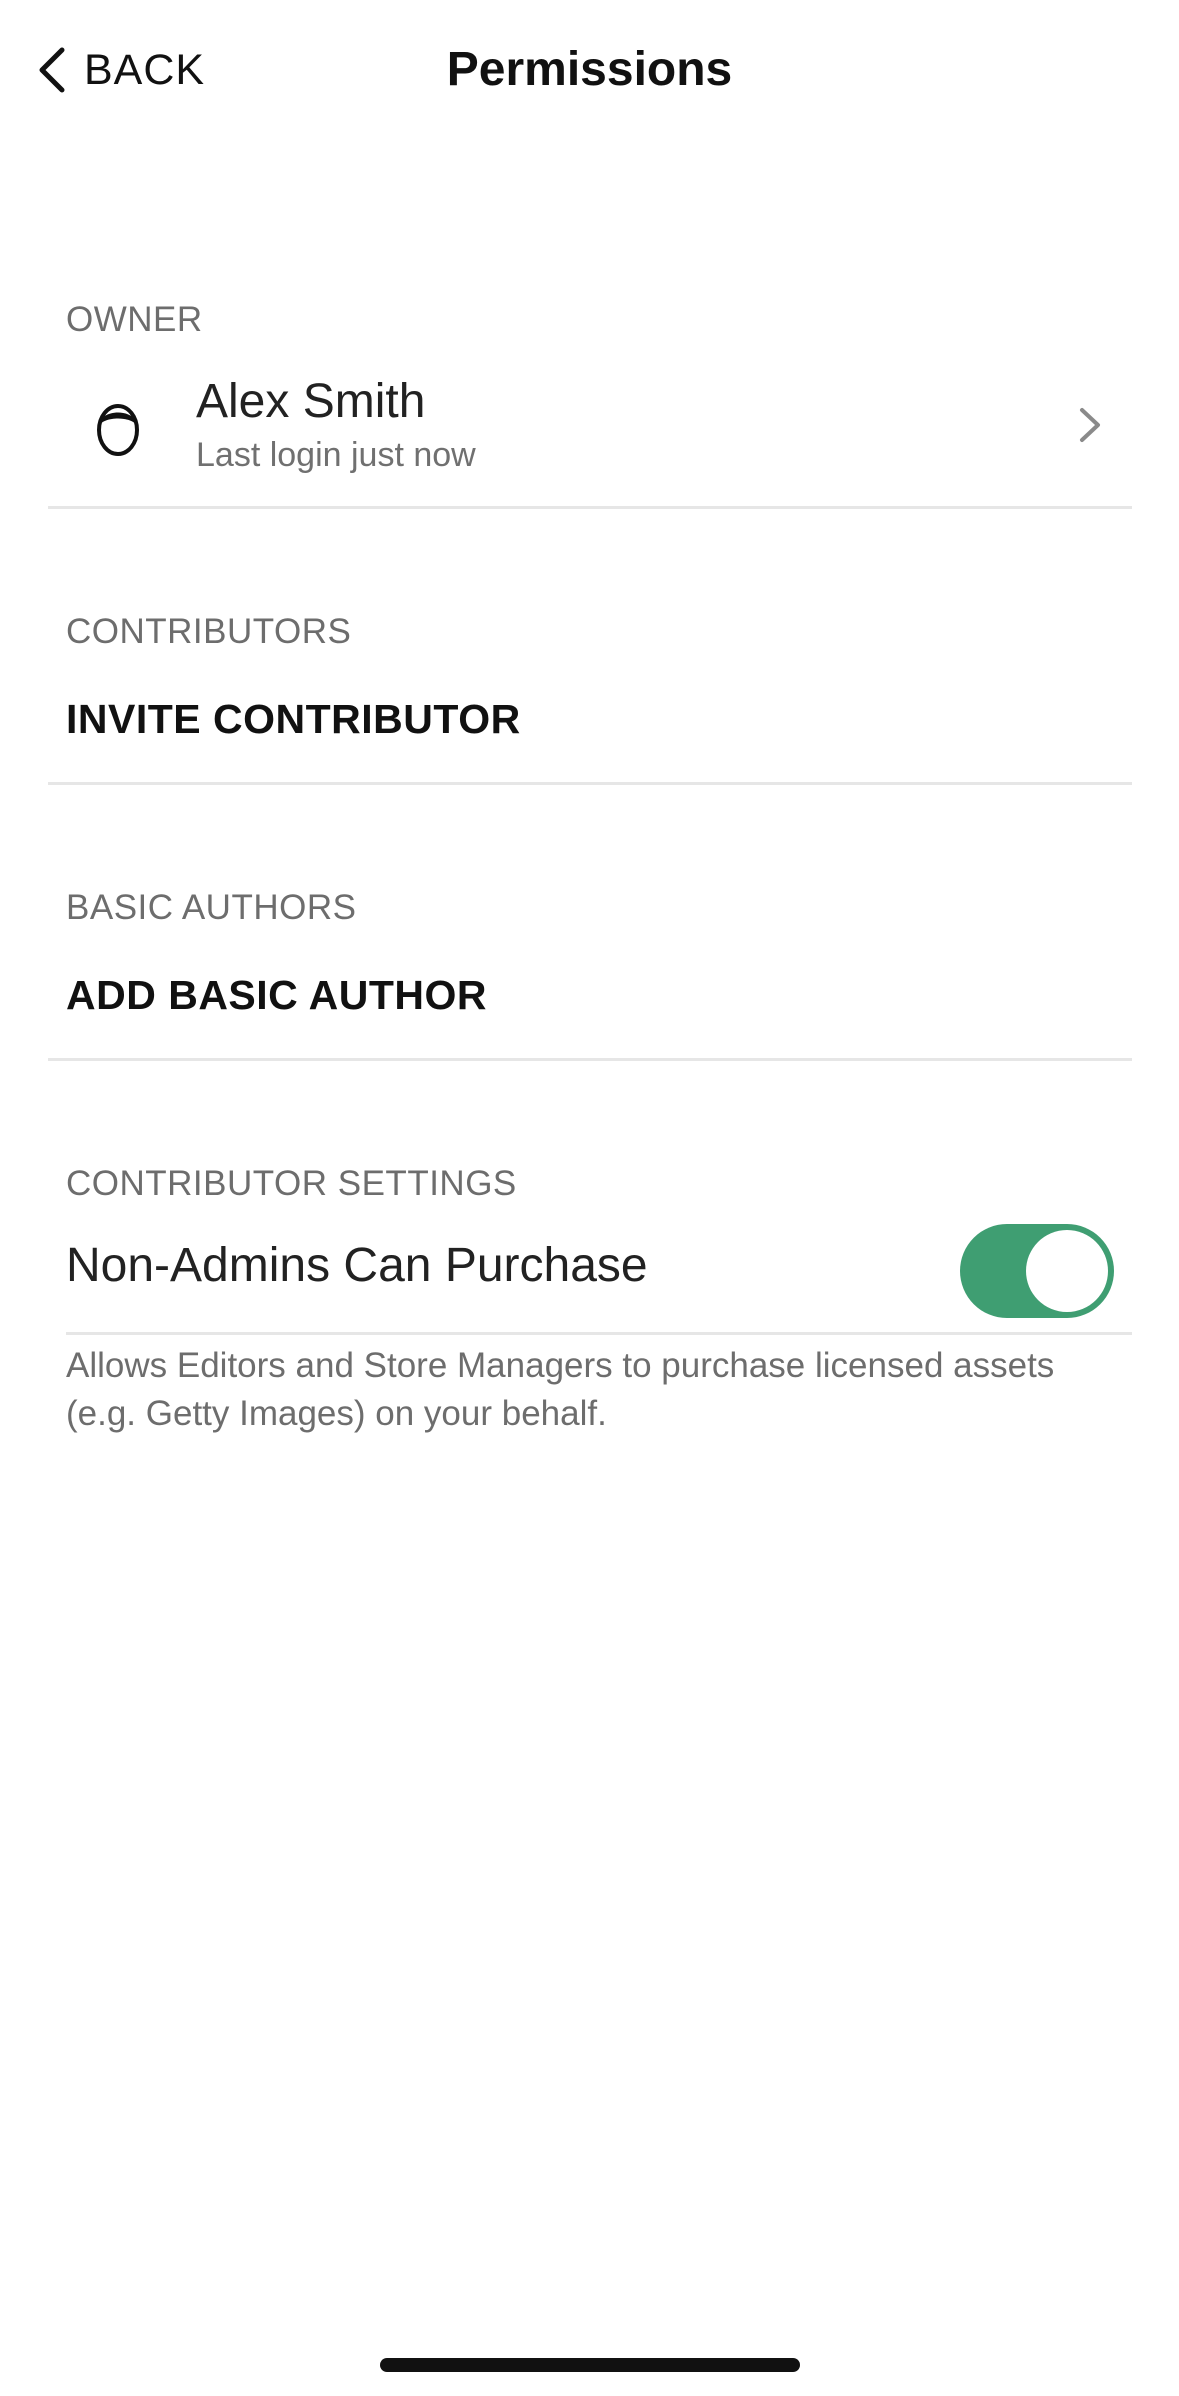 This screenshot has width=1179, height=2396. What do you see at coordinates (209, 631) in the screenshot?
I see `contributors-section-label: CONTRIBUTORS` at bounding box center [209, 631].